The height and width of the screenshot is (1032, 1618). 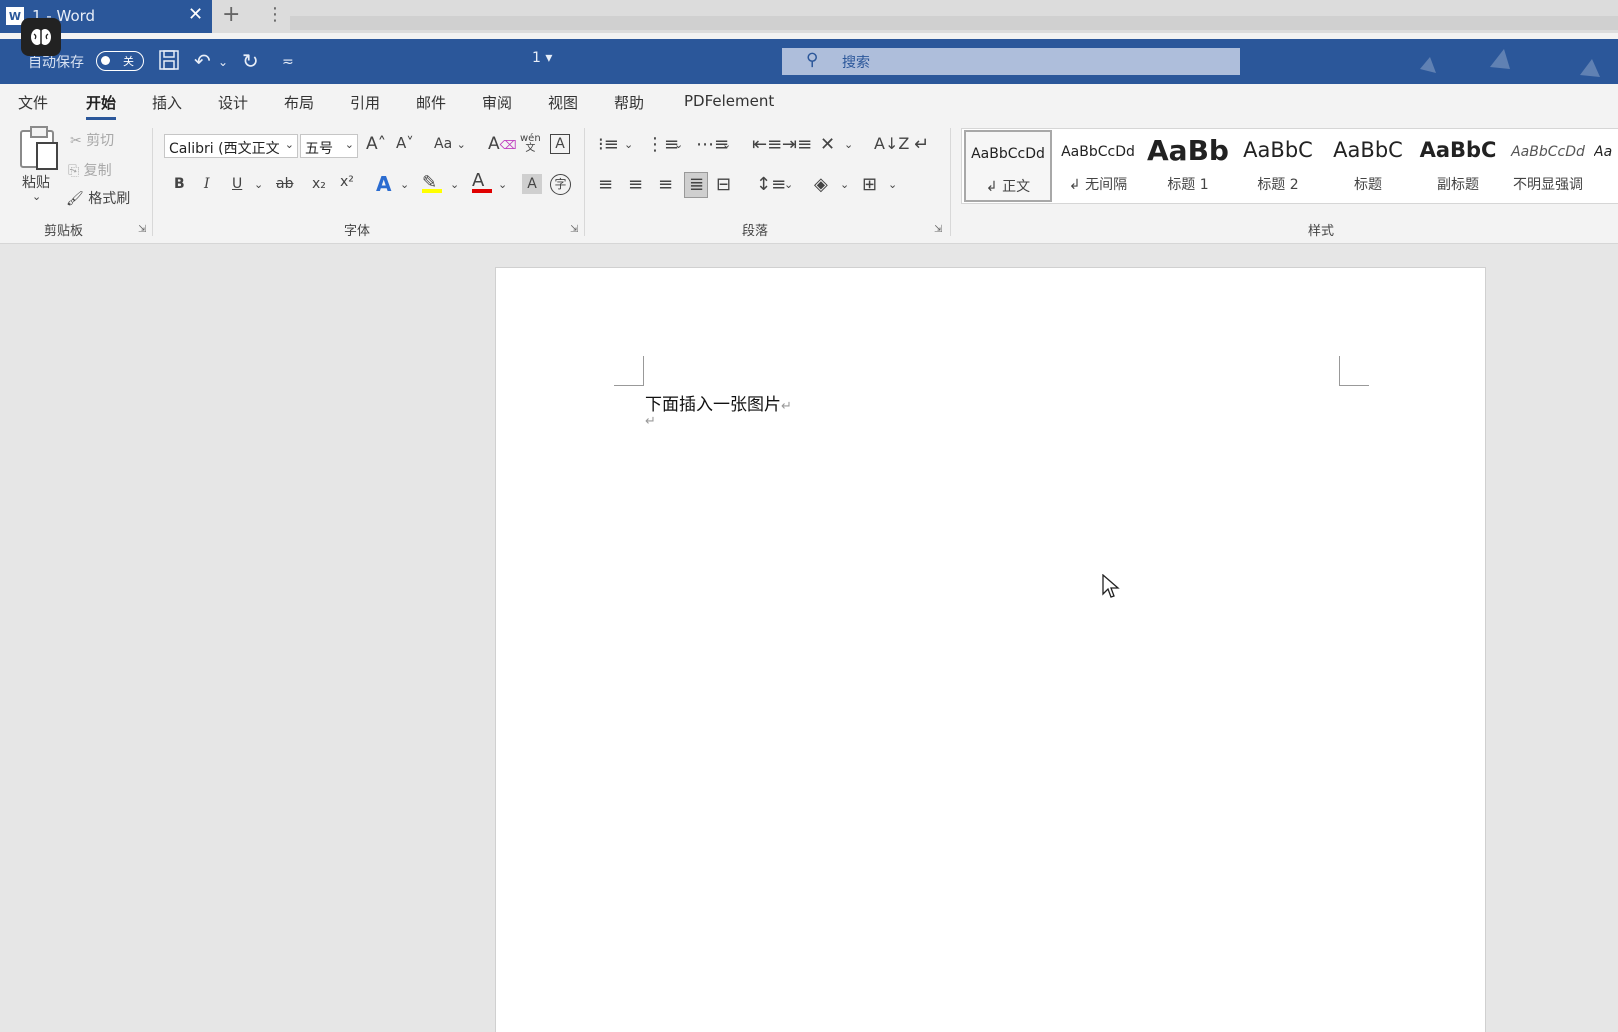 I want to click on style-subtle-emphasis: AaBbCcDd 不明显强调, so click(x=1548, y=166).